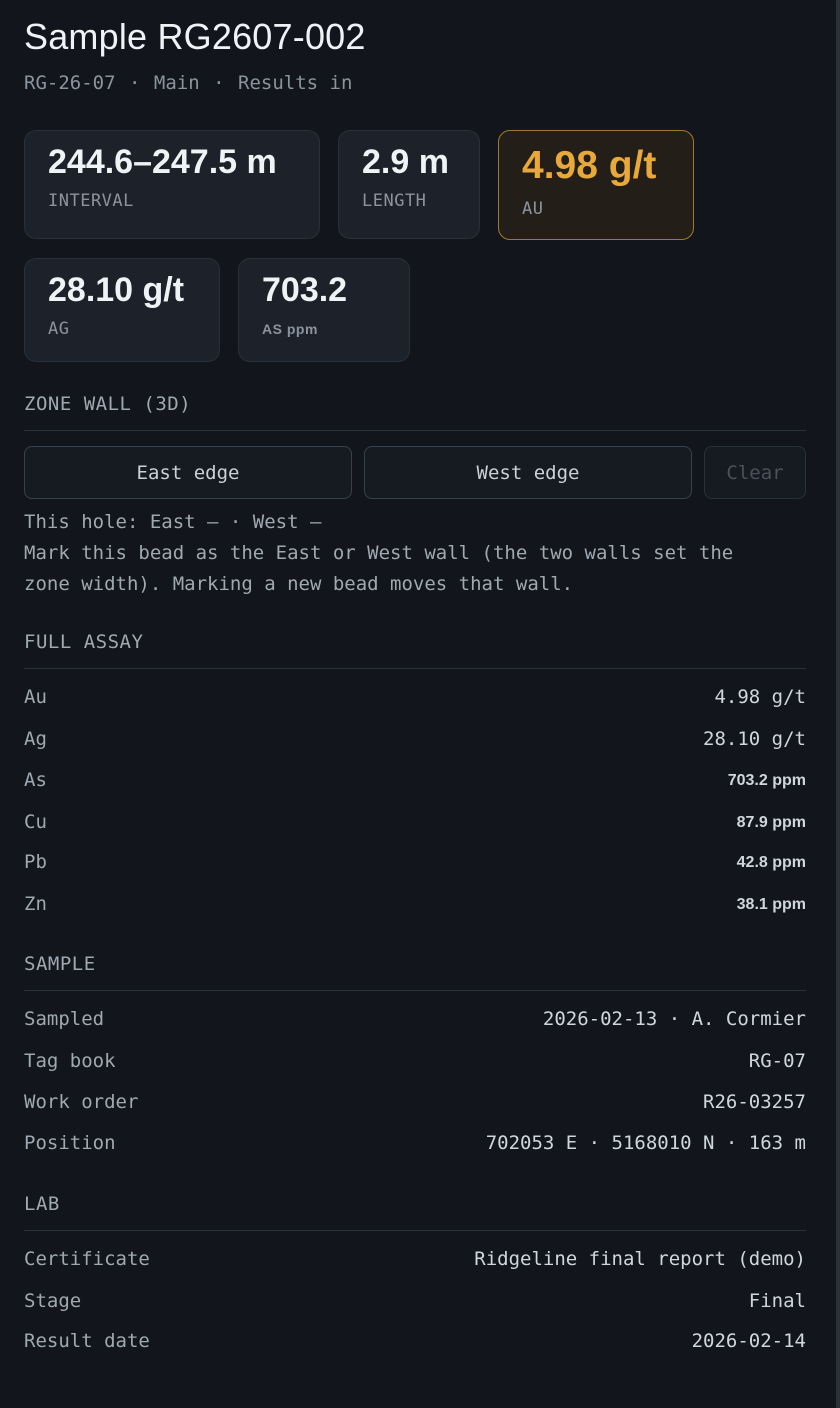 The image size is (840, 1408). What do you see at coordinates (35, 780) in the screenshot?
I see `assay-element: As` at bounding box center [35, 780].